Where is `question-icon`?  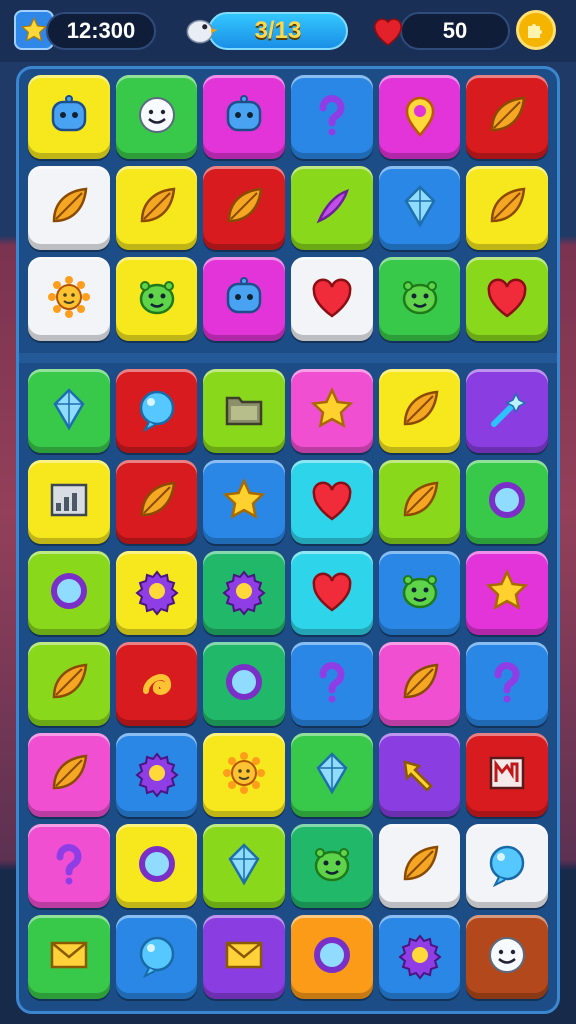 question-icon is located at coordinates (69, 866).